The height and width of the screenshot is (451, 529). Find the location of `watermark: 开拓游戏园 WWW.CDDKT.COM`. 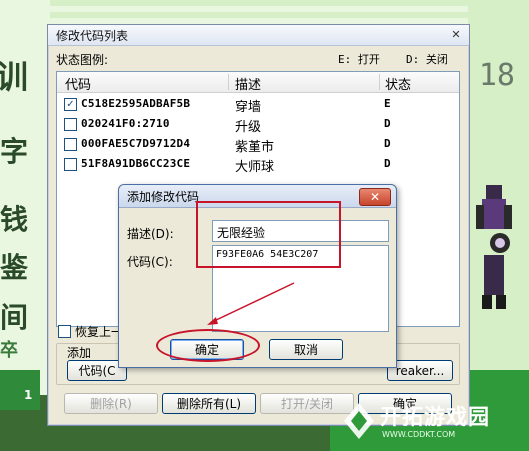

watermark: 开拓游戏园 WWW.CDDKT.COM is located at coordinates (433, 423).